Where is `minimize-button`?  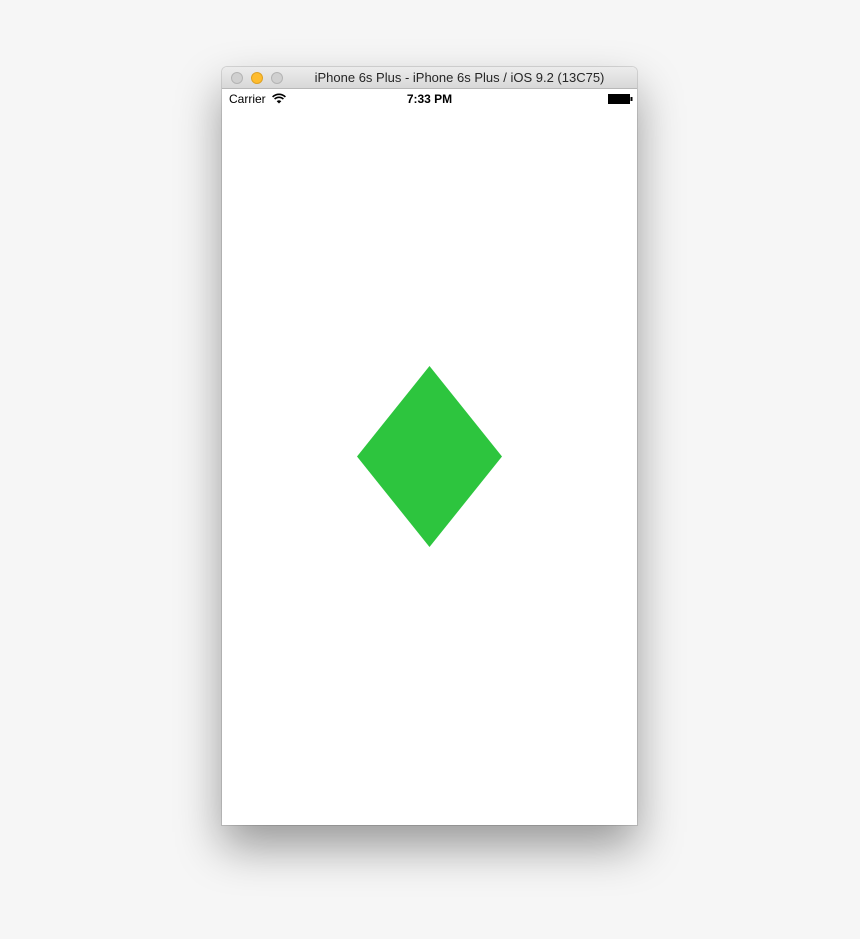
minimize-button is located at coordinates (257, 78).